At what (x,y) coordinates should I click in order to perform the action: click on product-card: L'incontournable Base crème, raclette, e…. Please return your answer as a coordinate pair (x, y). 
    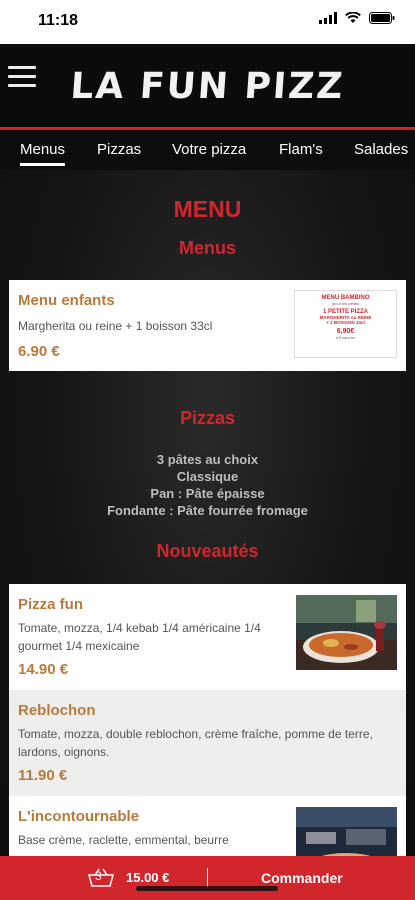
    Looking at the image, I should click on (207, 826).